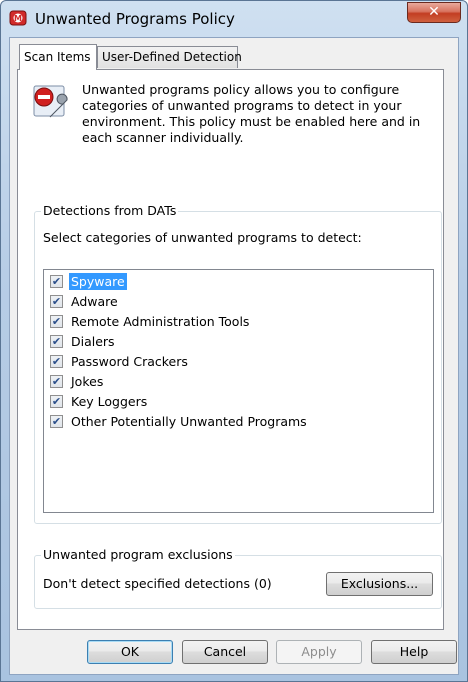  I want to click on exclusions-summary: Don't detect specified detections (0), so click(157, 583).